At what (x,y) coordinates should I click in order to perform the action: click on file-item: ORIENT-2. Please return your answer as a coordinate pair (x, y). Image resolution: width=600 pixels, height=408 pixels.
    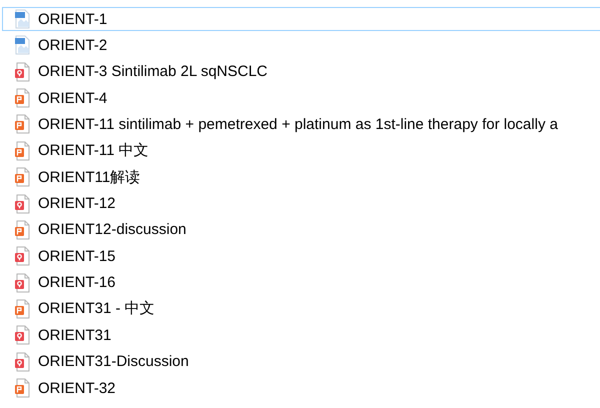
    Looking at the image, I should click on (301, 45).